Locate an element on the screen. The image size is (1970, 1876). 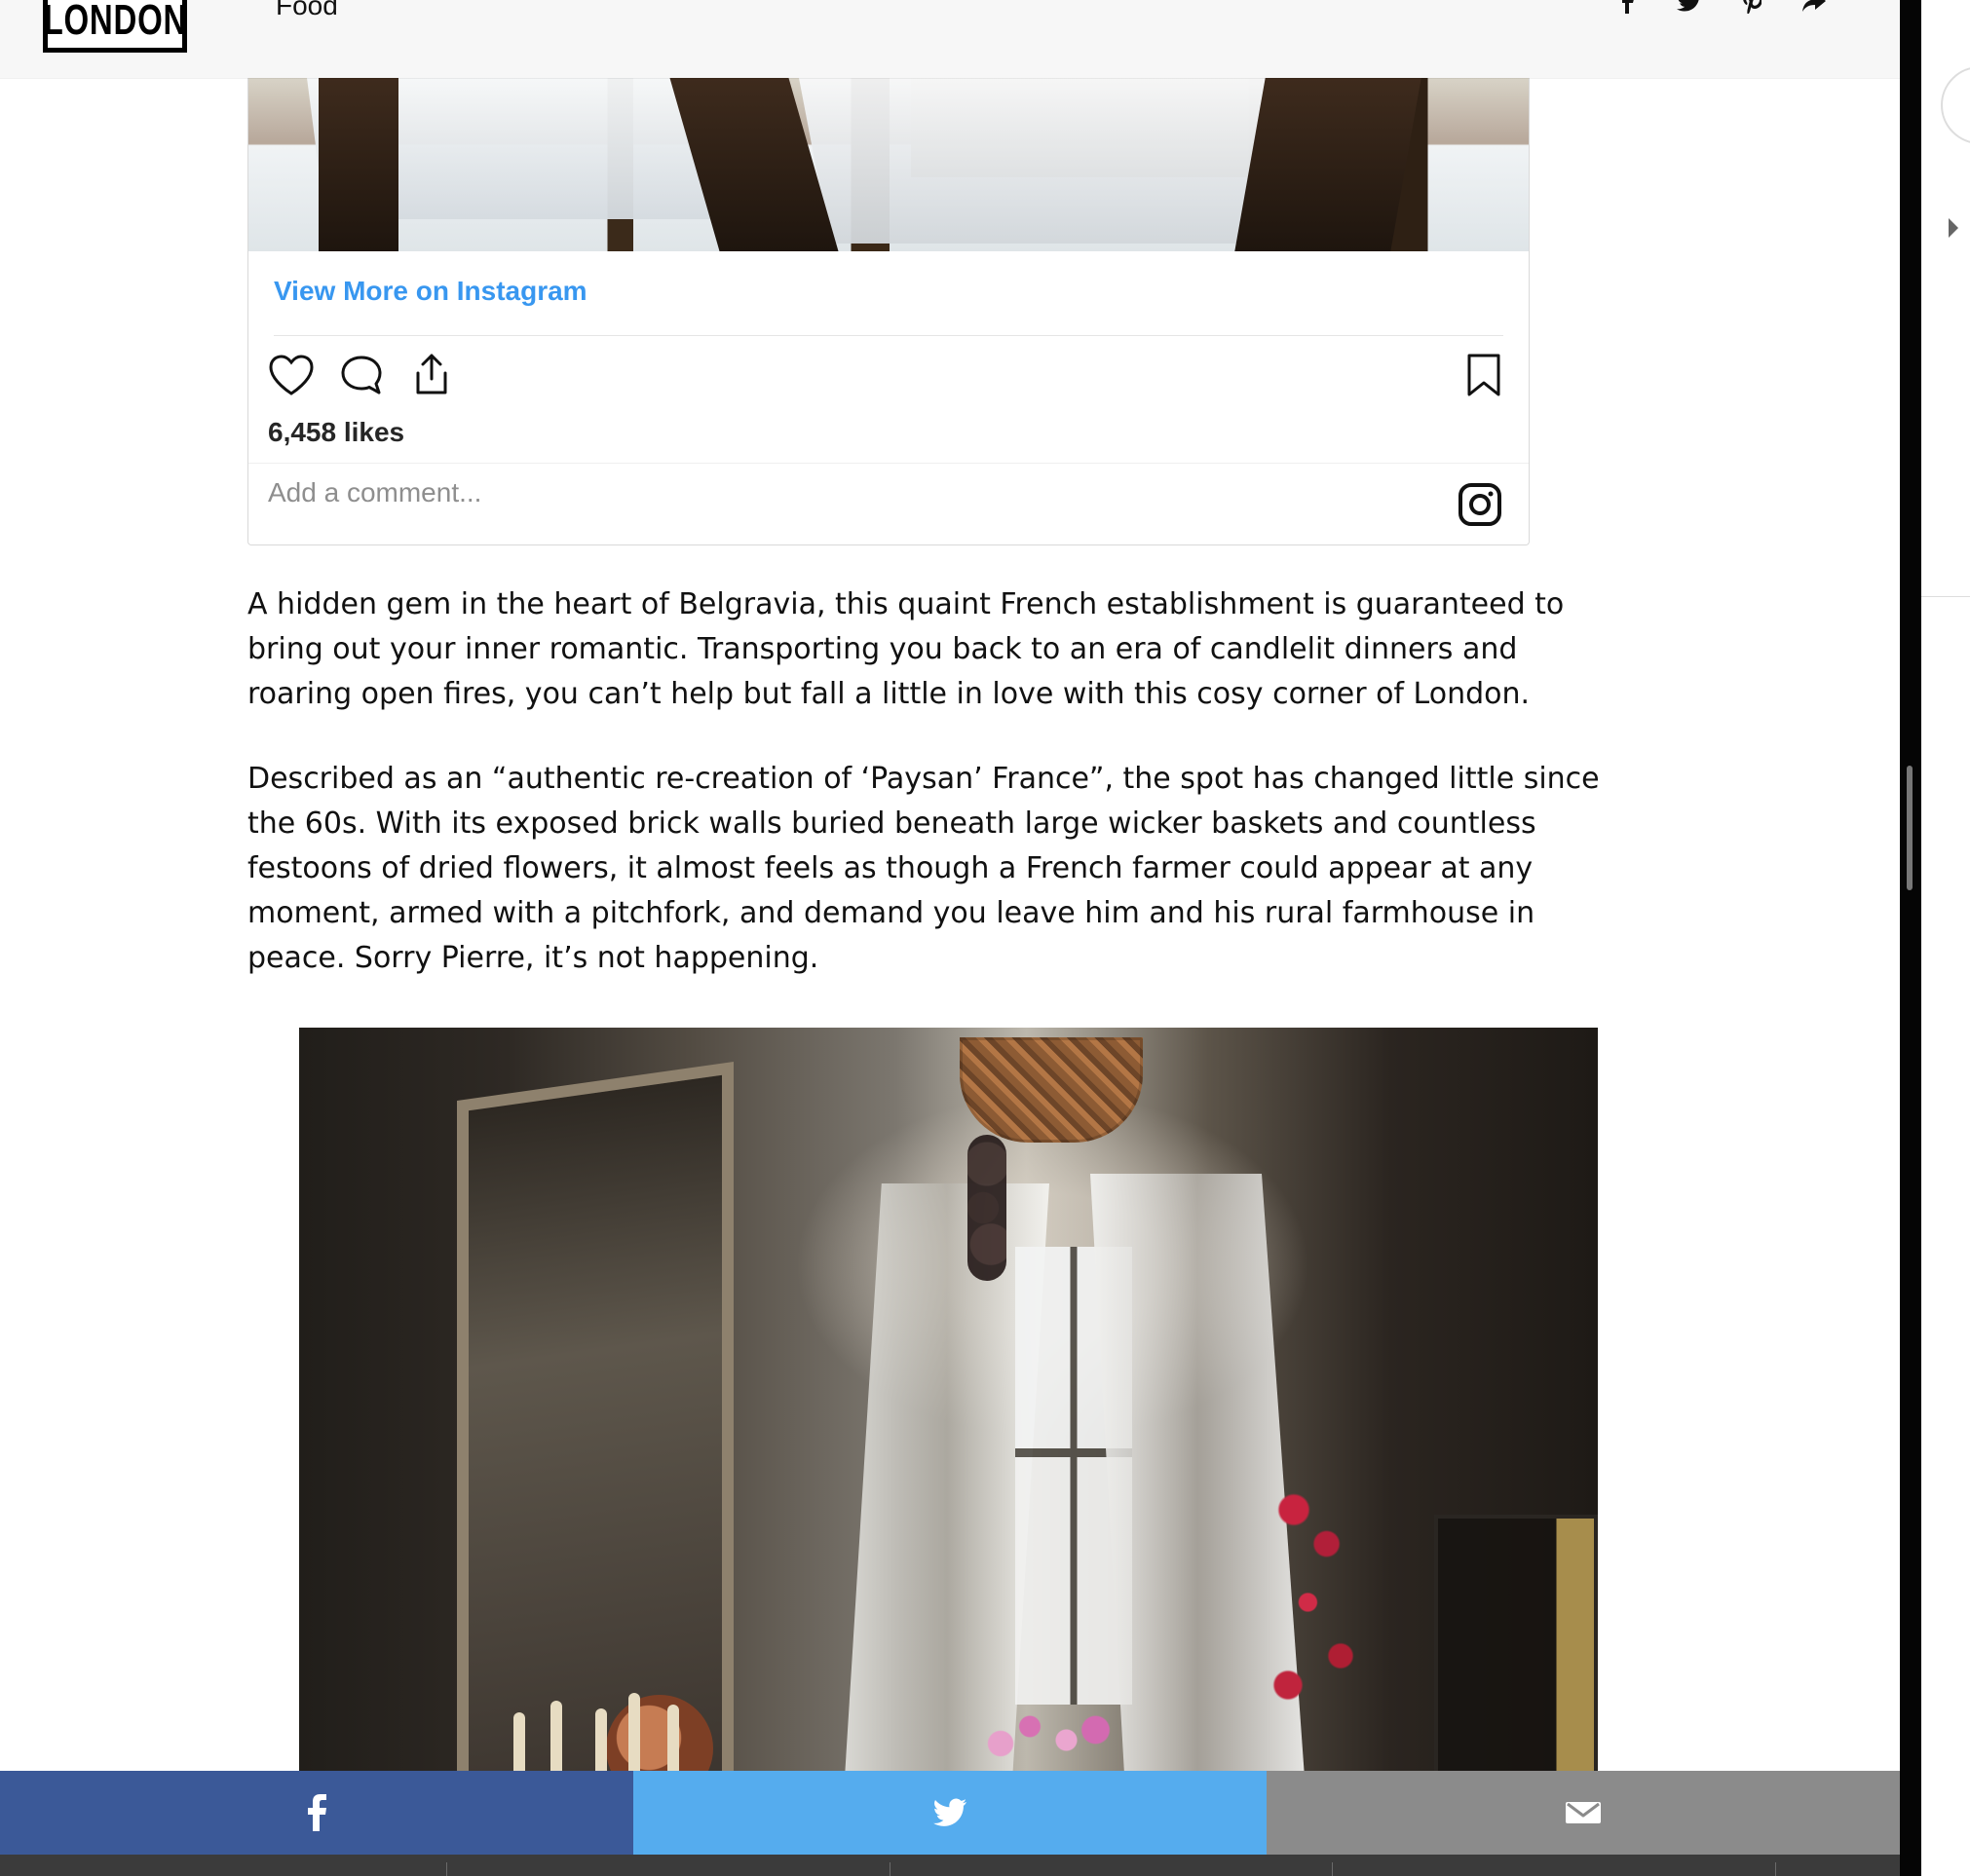
instagram-actions is located at coordinates (361, 375).